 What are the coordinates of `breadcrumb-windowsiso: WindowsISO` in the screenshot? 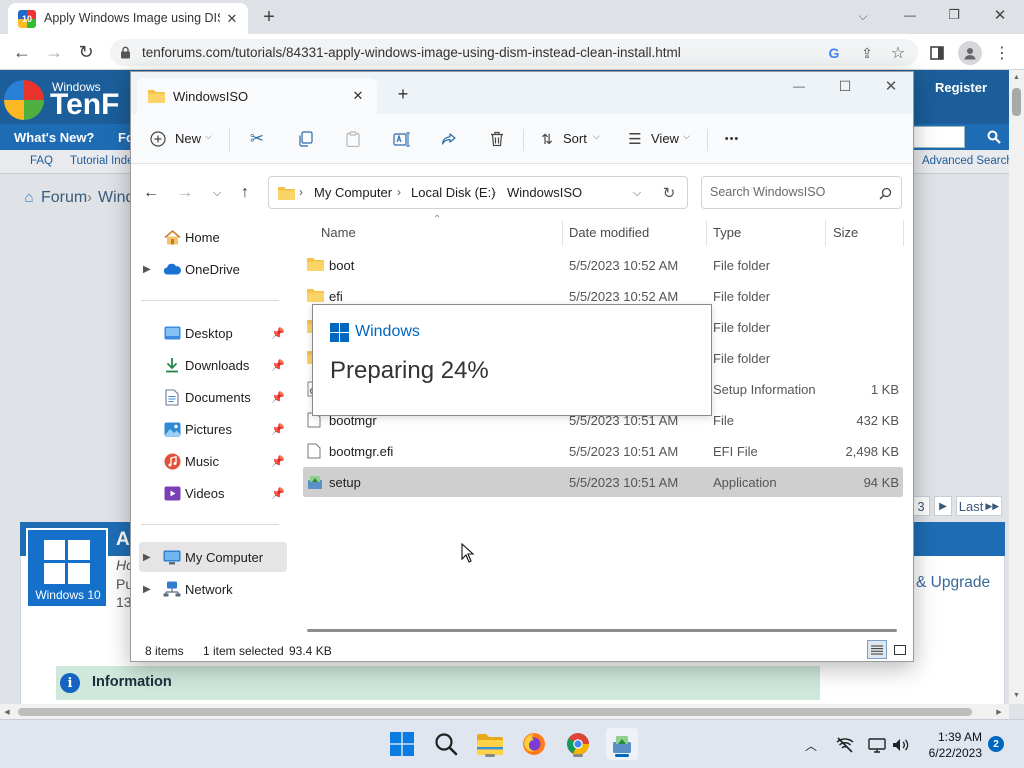 It's located at (544, 192).